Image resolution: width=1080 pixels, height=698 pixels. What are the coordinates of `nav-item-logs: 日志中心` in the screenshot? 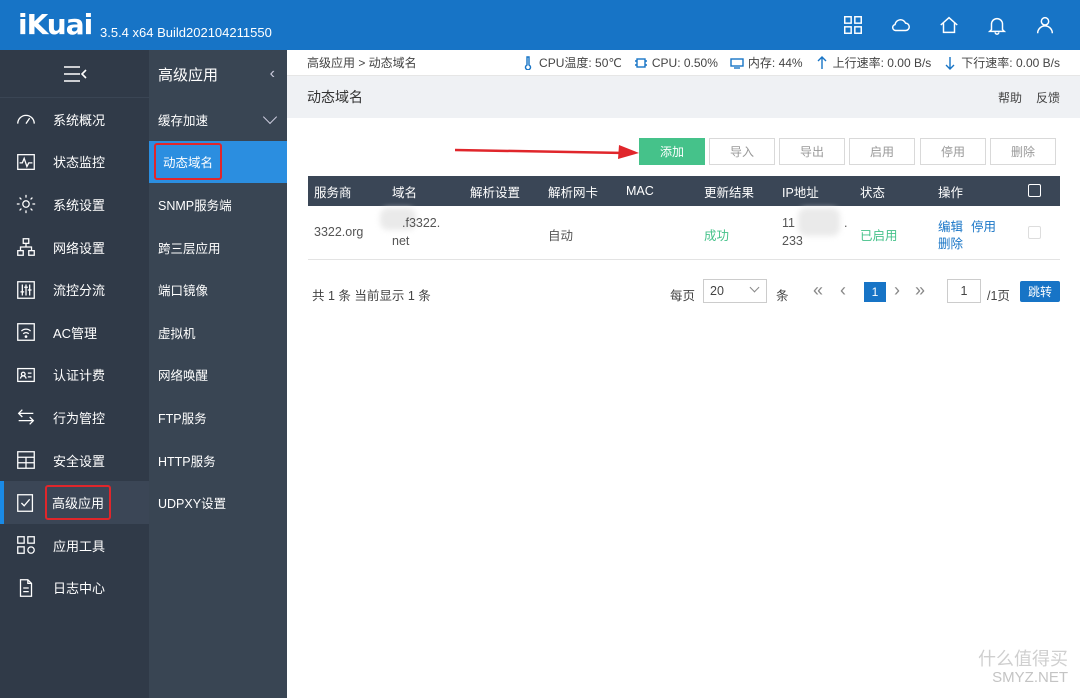 It's located at (74, 588).